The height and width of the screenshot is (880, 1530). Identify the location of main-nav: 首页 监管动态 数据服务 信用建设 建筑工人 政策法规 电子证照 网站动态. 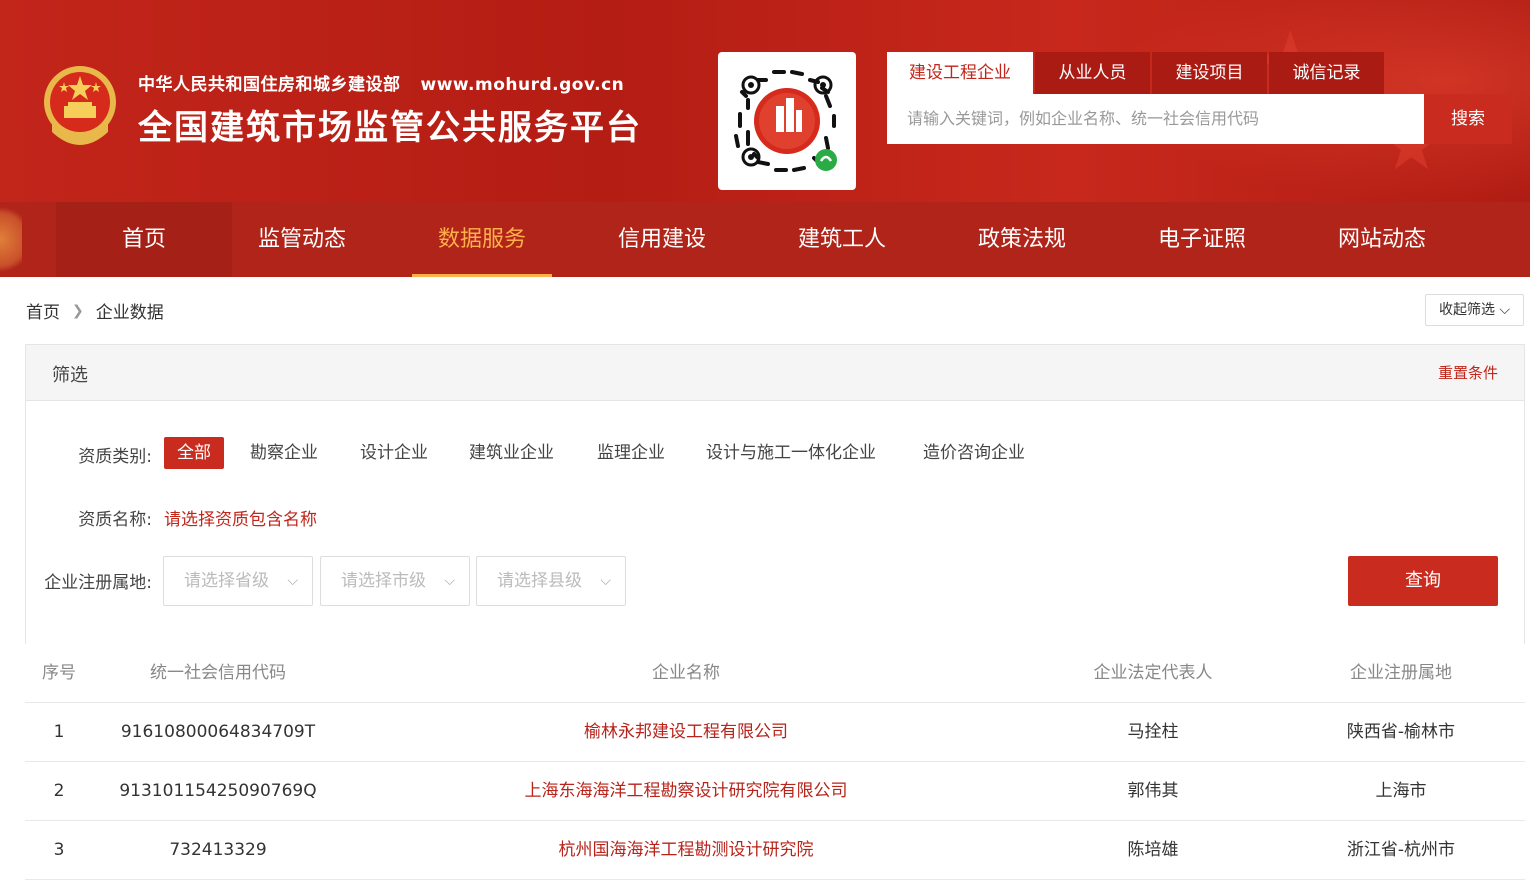
(765, 239).